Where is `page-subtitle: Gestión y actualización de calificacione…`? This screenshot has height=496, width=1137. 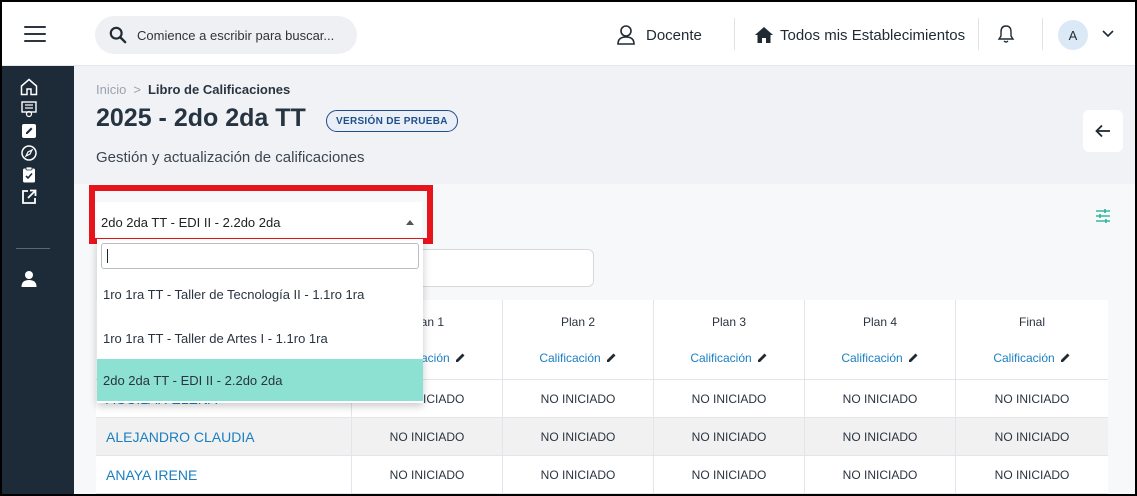
page-subtitle: Gestión y actualización de calificacione… is located at coordinates (230, 157).